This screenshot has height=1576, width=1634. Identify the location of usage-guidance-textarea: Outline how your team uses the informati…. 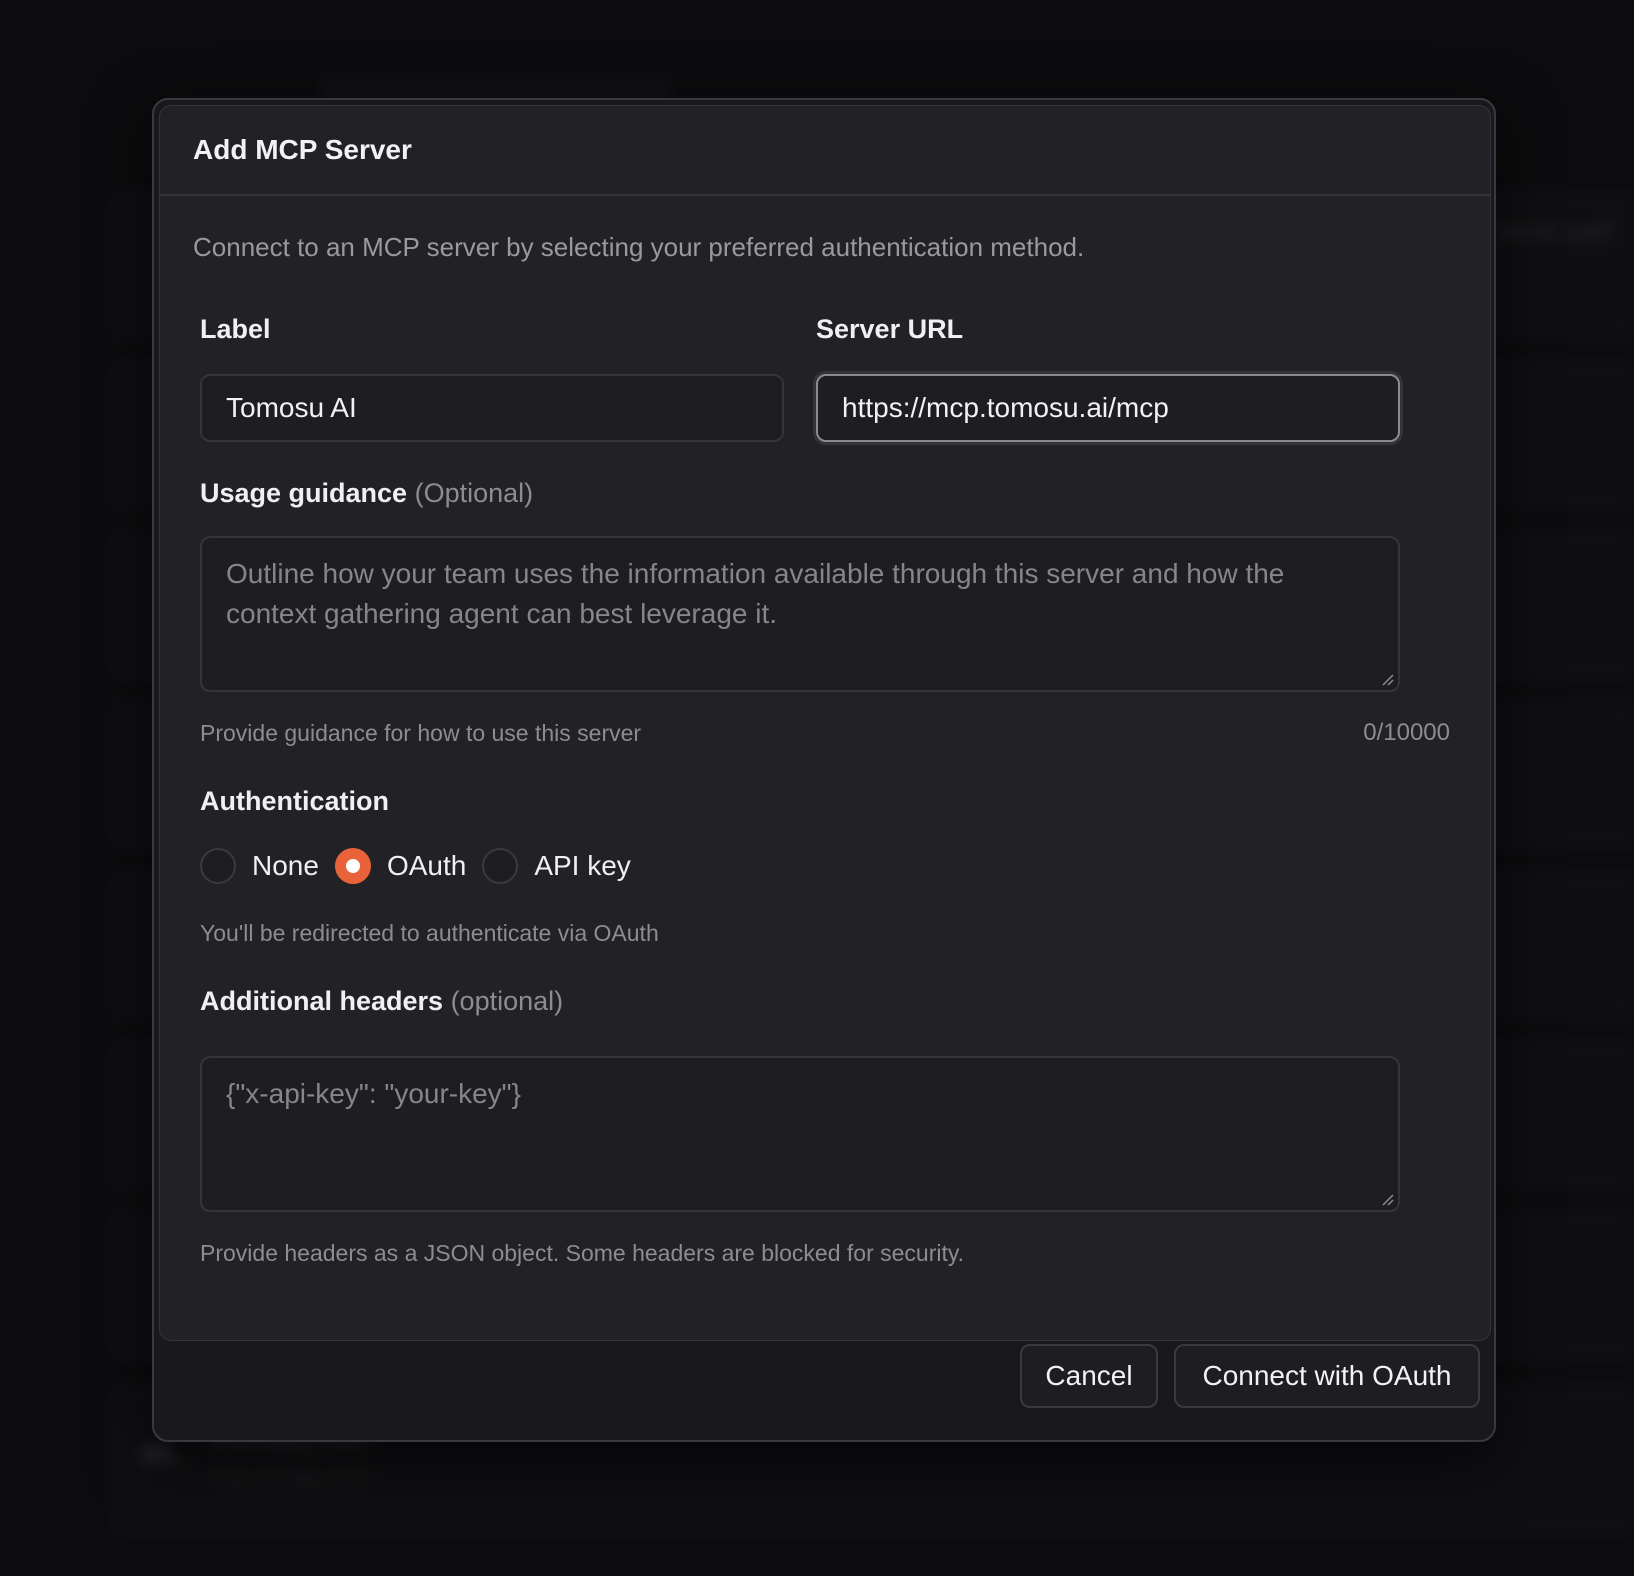
(800, 614).